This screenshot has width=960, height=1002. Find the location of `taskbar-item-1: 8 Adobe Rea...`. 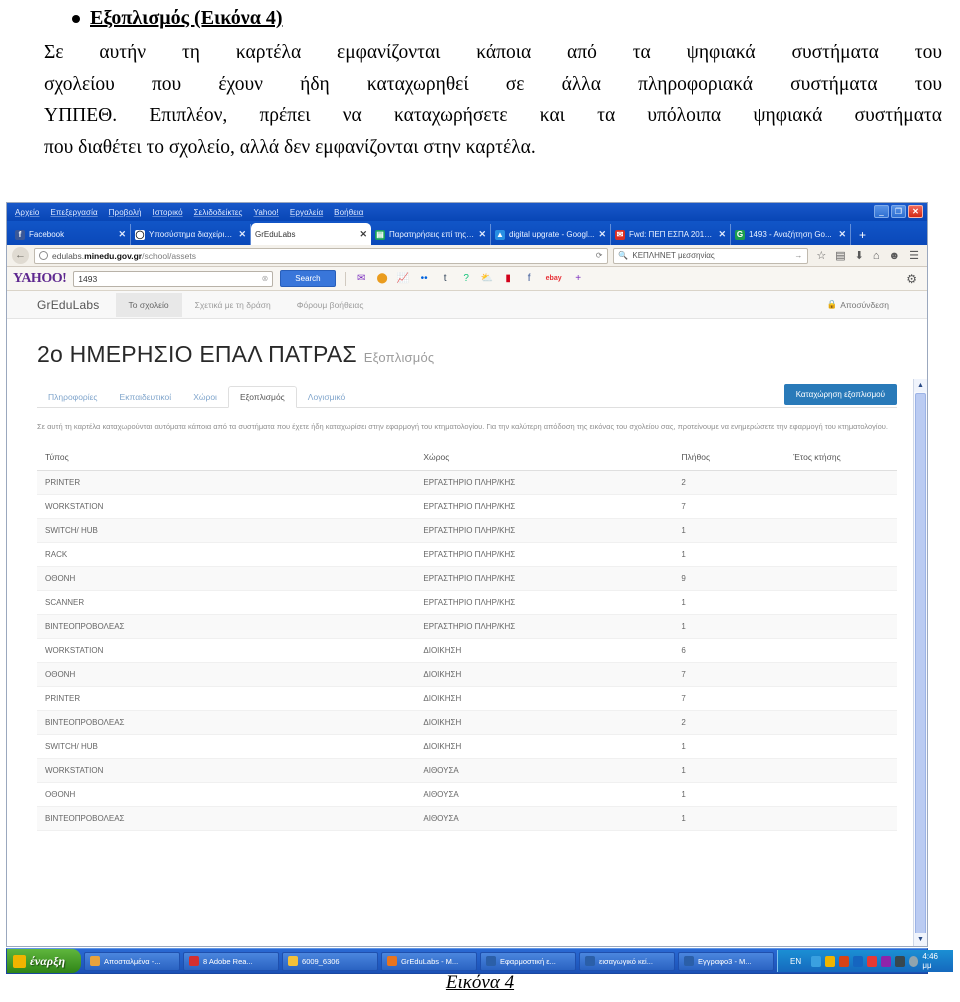

taskbar-item-1: 8 Adobe Rea... is located at coordinates (231, 961).